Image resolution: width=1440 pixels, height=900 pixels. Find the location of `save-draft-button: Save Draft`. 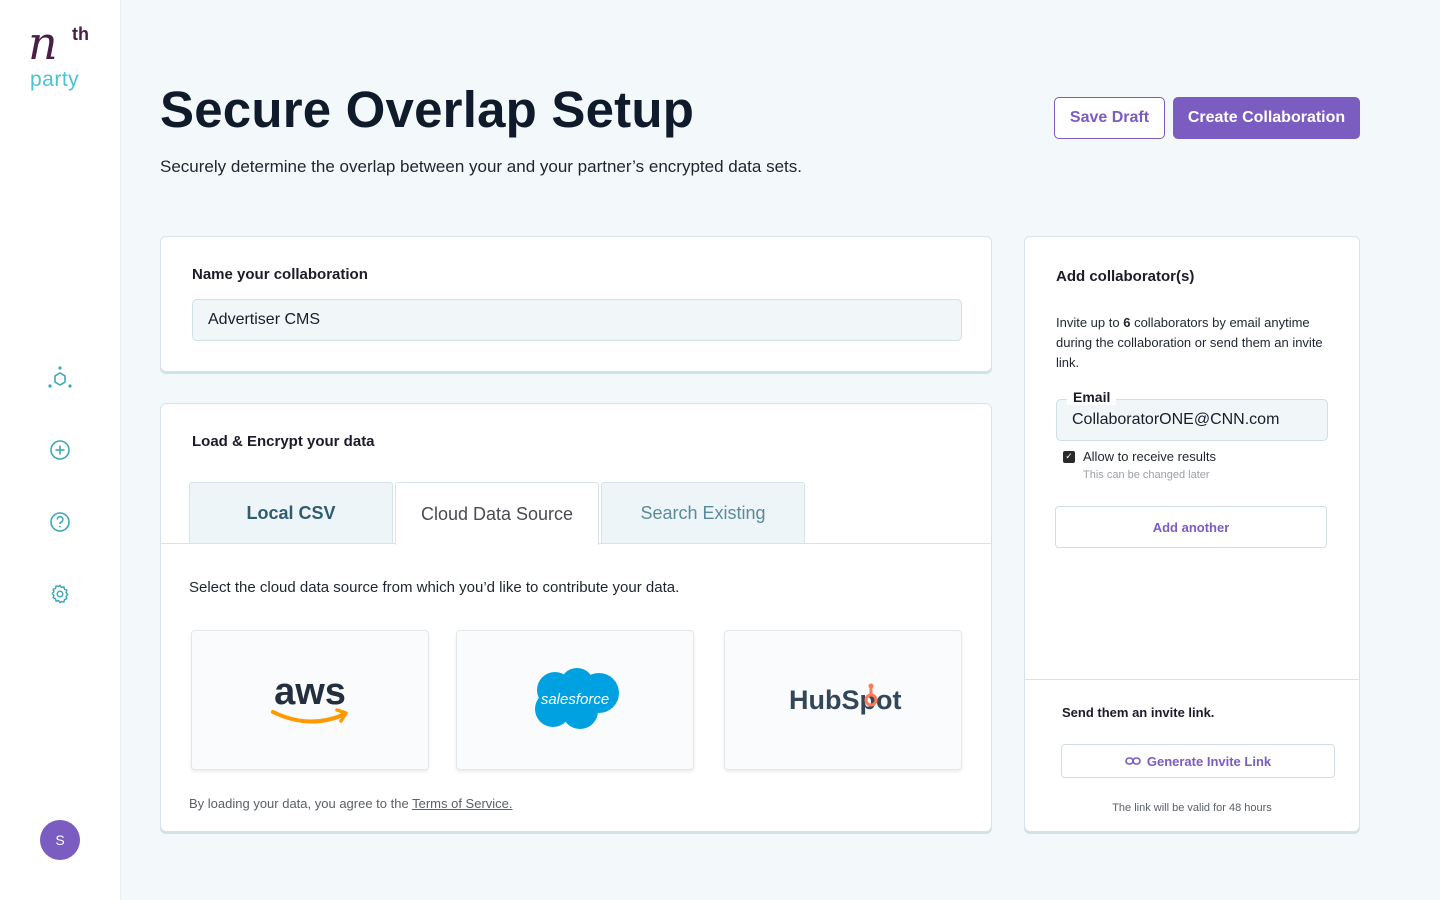

save-draft-button: Save Draft is located at coordinates (1109, 118).